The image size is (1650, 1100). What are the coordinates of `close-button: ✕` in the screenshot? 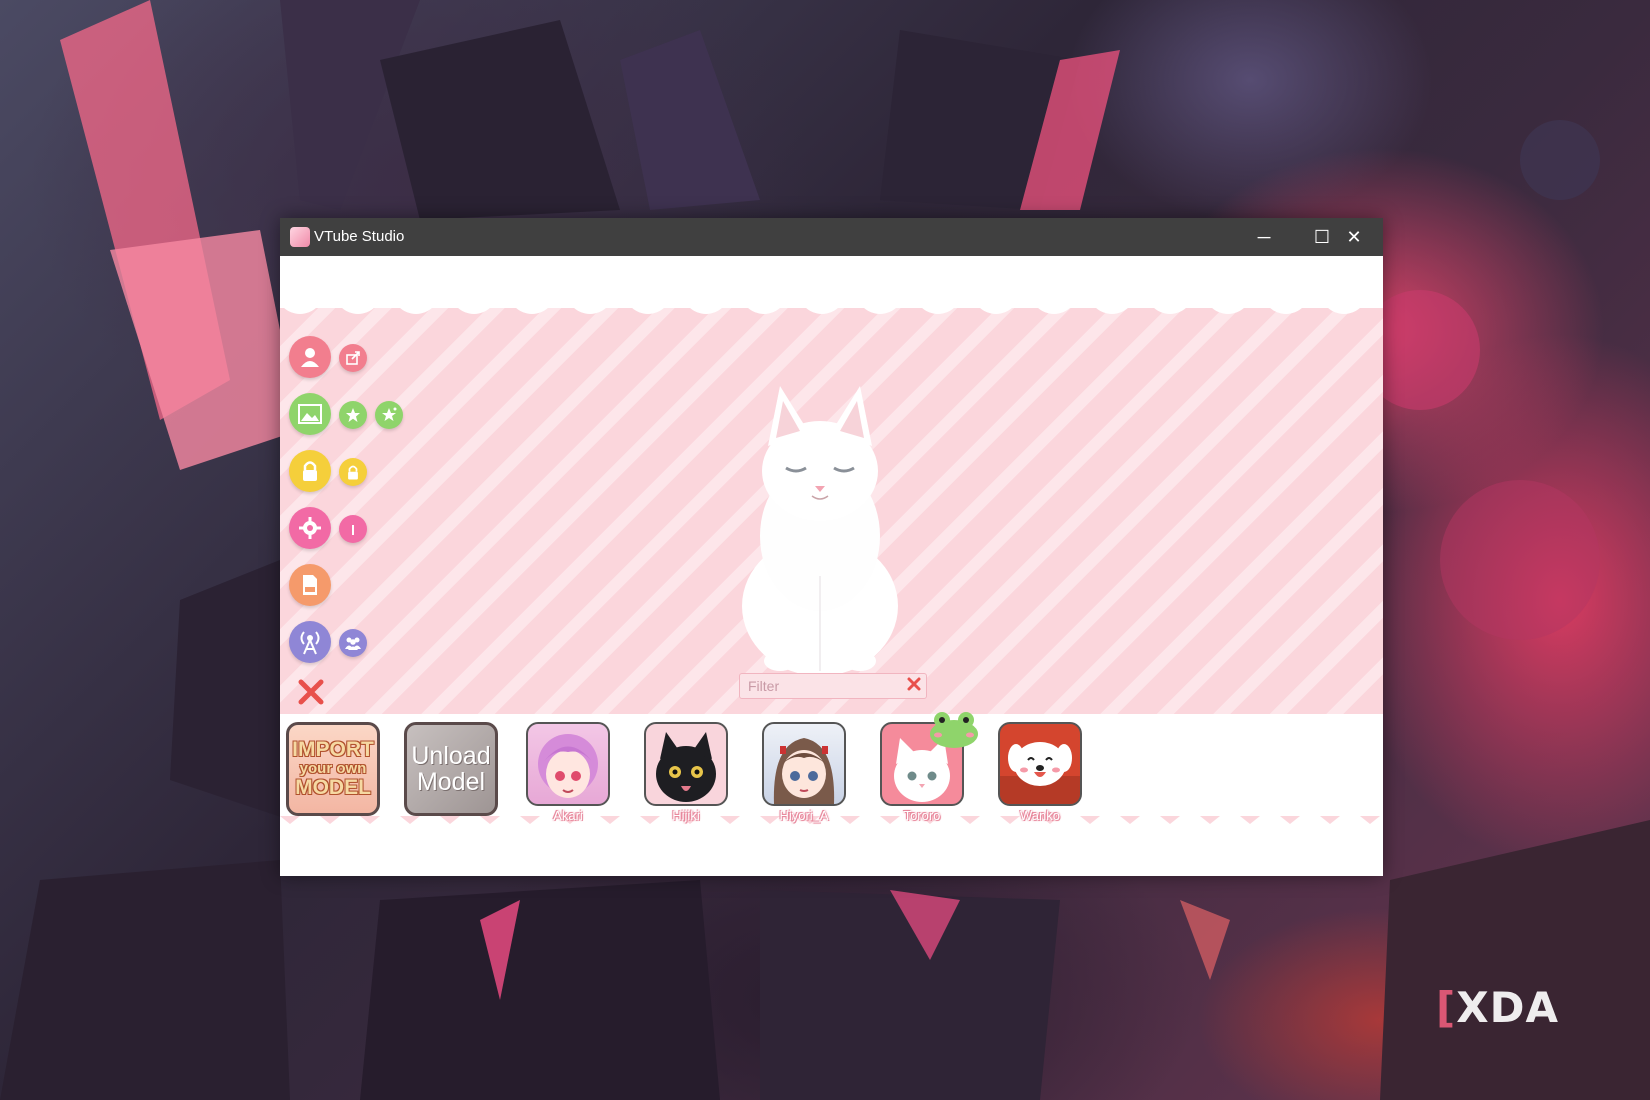 It's located at (1354, 237).